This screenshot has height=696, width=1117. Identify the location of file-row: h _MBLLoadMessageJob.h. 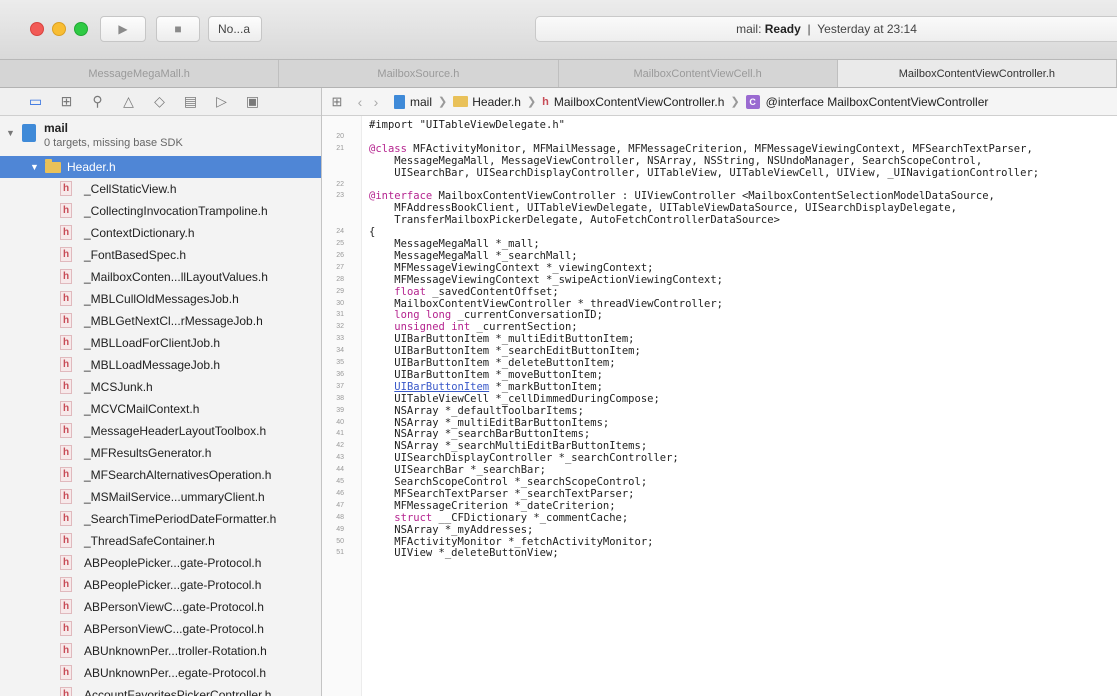
(160, 365).